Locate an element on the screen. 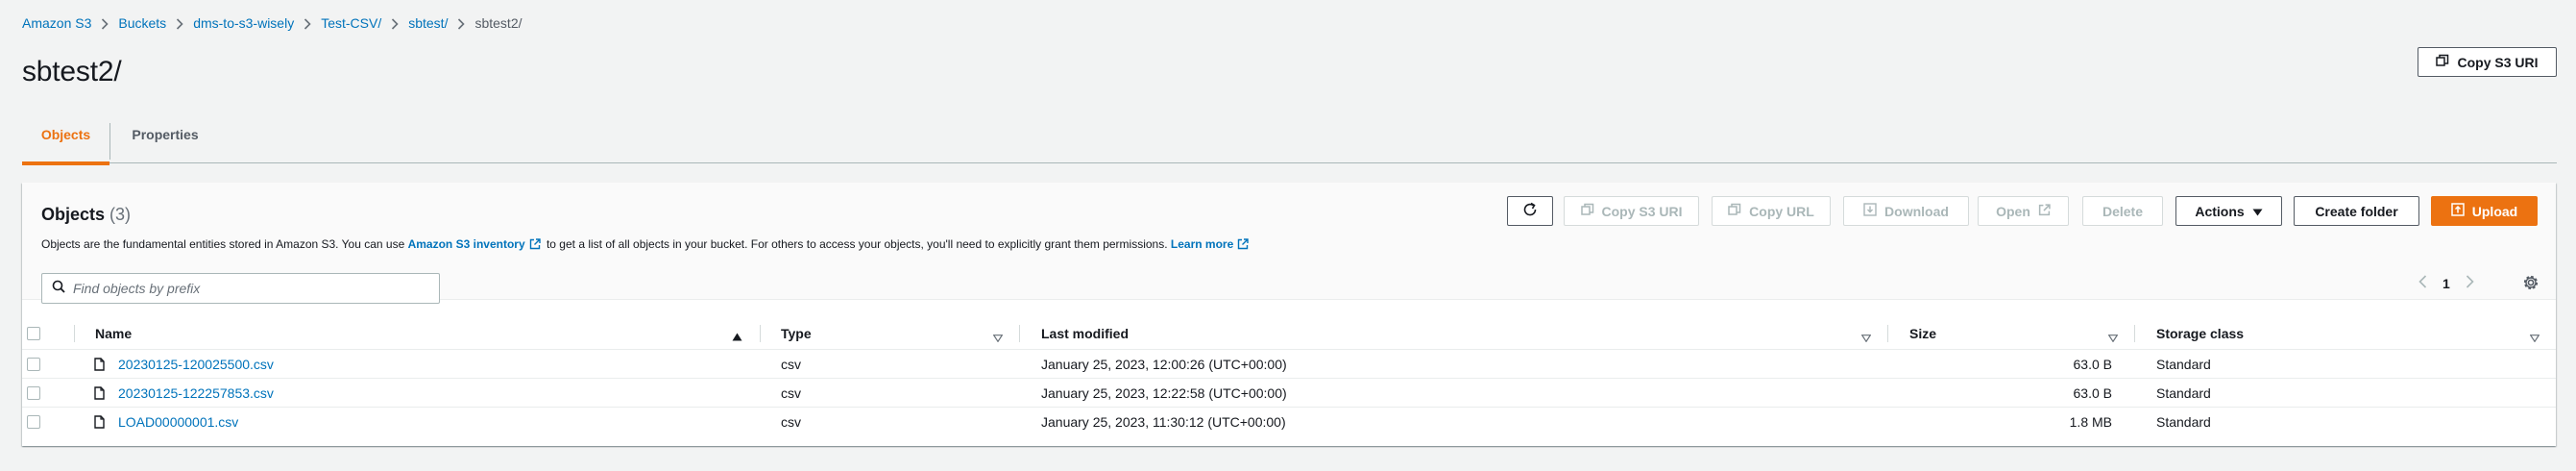  download-label: Download is located at coordinates (1917, 211).